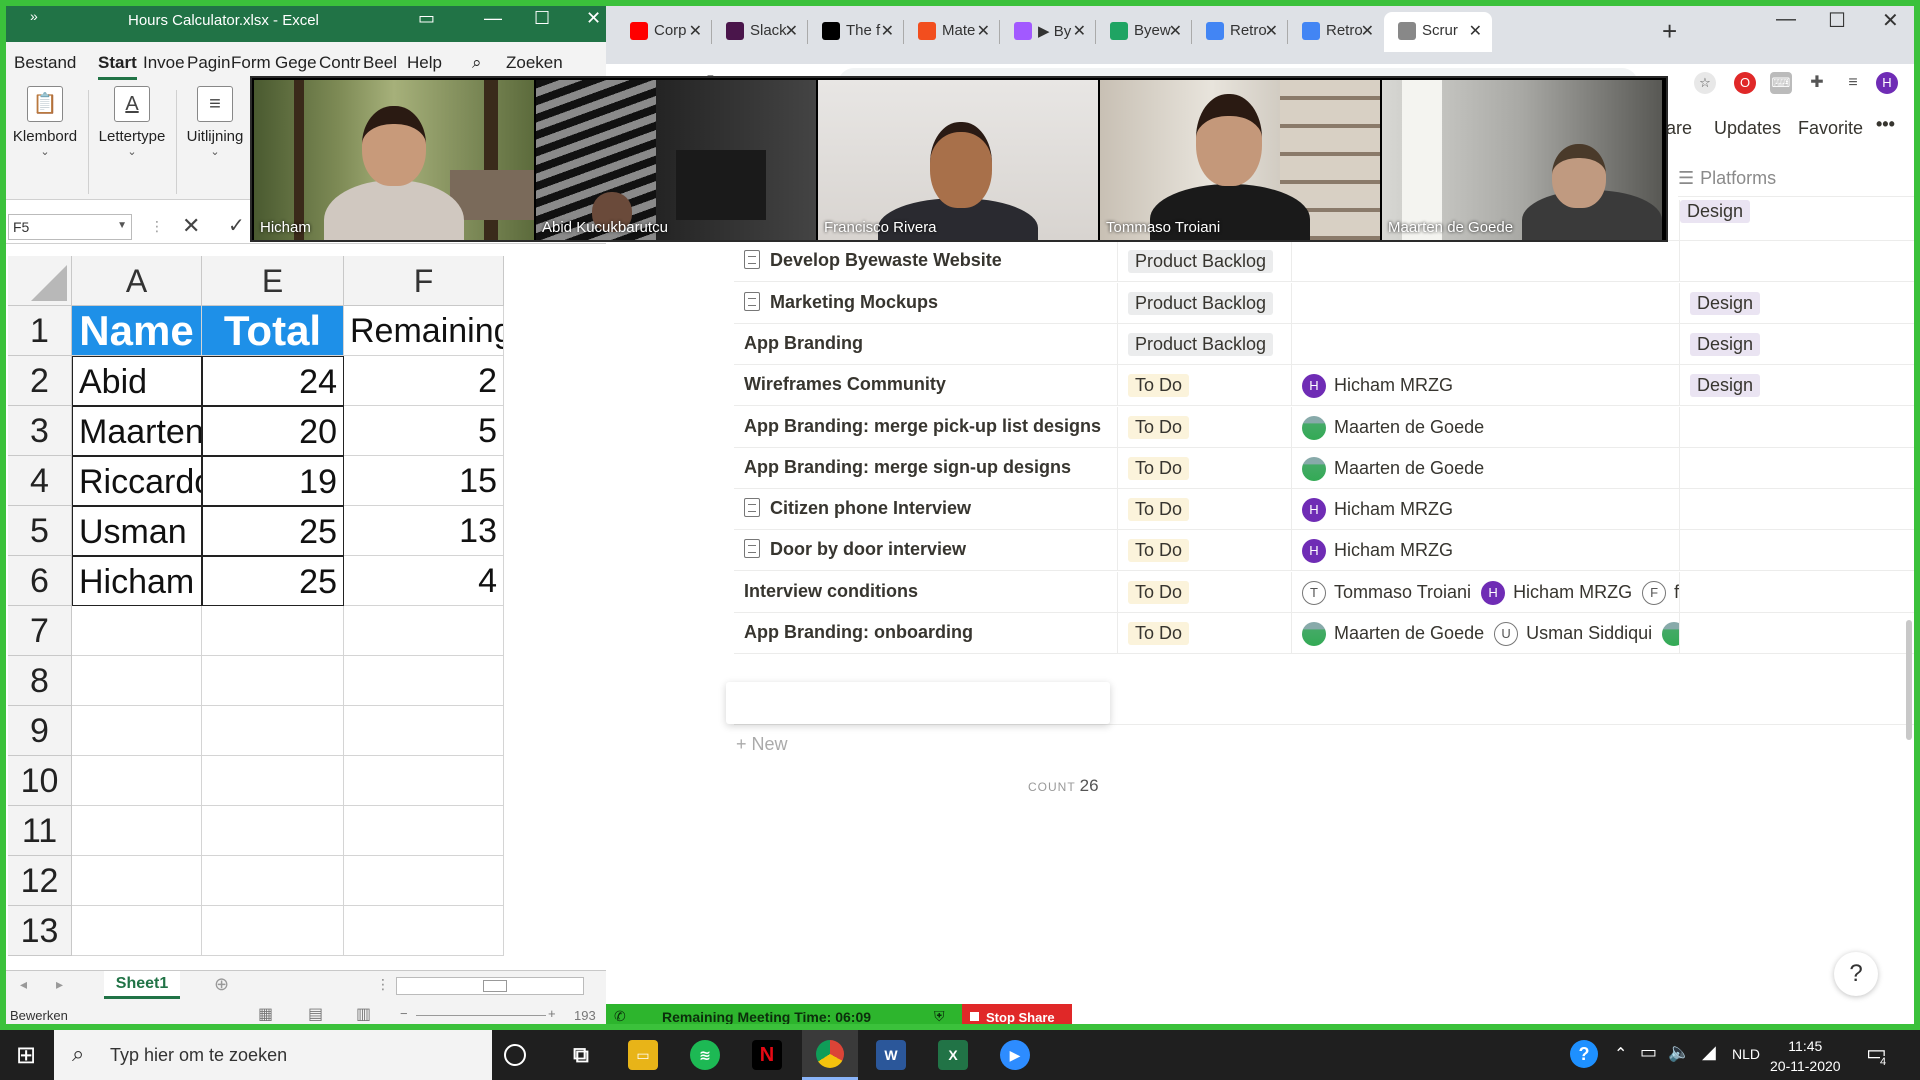 The width and height of the screenshot is (1920, 1080). What do you see at coordinates (1327, 303) in the screenshot?
I see `table-row: Marketing Mockups Product Backlog Design` at bounding box center [1327, 303].